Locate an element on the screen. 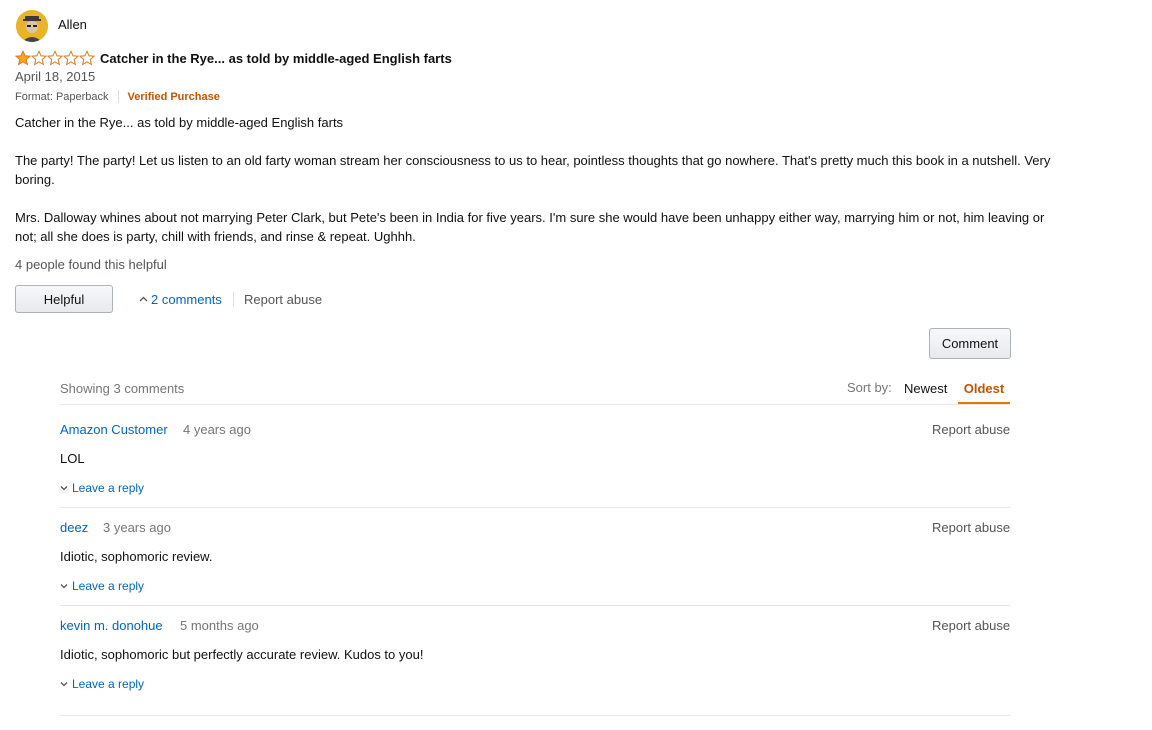 Image resolution: width=1152 pixels, height=730 pixels. comments-toggle-link: 2 comments is located at coordinates (180, 299).